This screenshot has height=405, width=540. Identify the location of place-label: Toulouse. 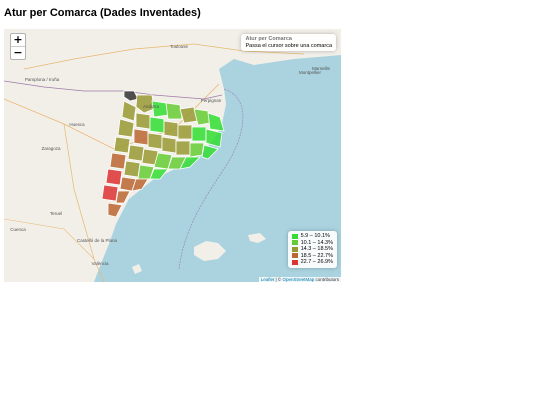
(179, 46).